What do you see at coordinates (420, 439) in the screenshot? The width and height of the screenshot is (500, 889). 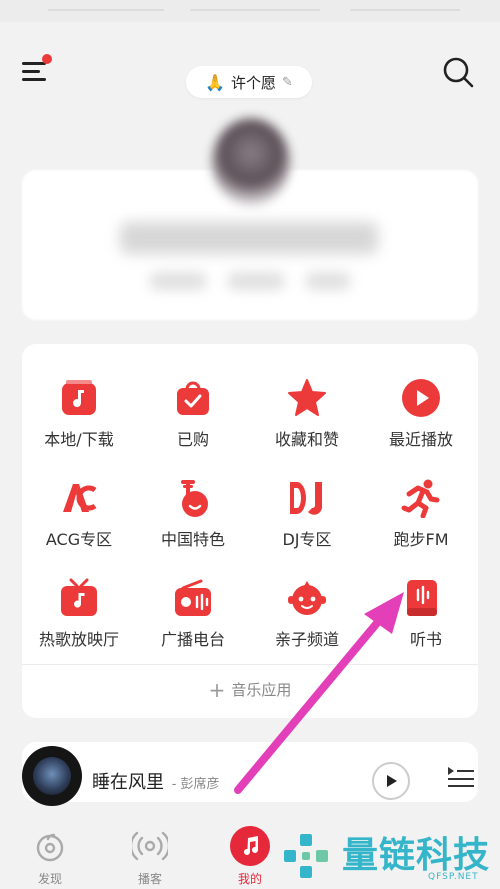 I see `grid-item-label: 最近播放` at bounding box center [420, 439].